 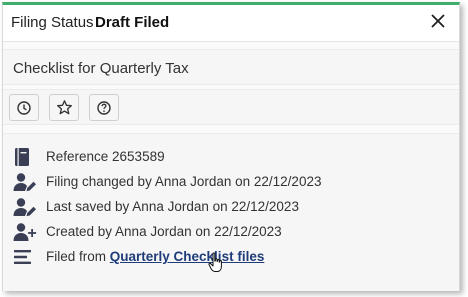 I want to click on document-title-bar: Checklist for Quarterly Tax, so click(x=231, y=67).